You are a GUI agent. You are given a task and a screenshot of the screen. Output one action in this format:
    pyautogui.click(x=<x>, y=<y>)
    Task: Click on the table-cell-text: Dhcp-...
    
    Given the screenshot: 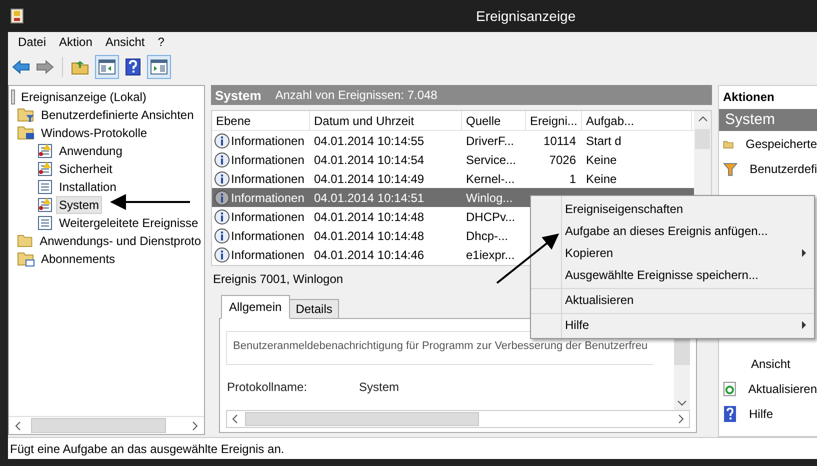 What is the action you would take?
    pyautogui.click(x=487, y=235)
    